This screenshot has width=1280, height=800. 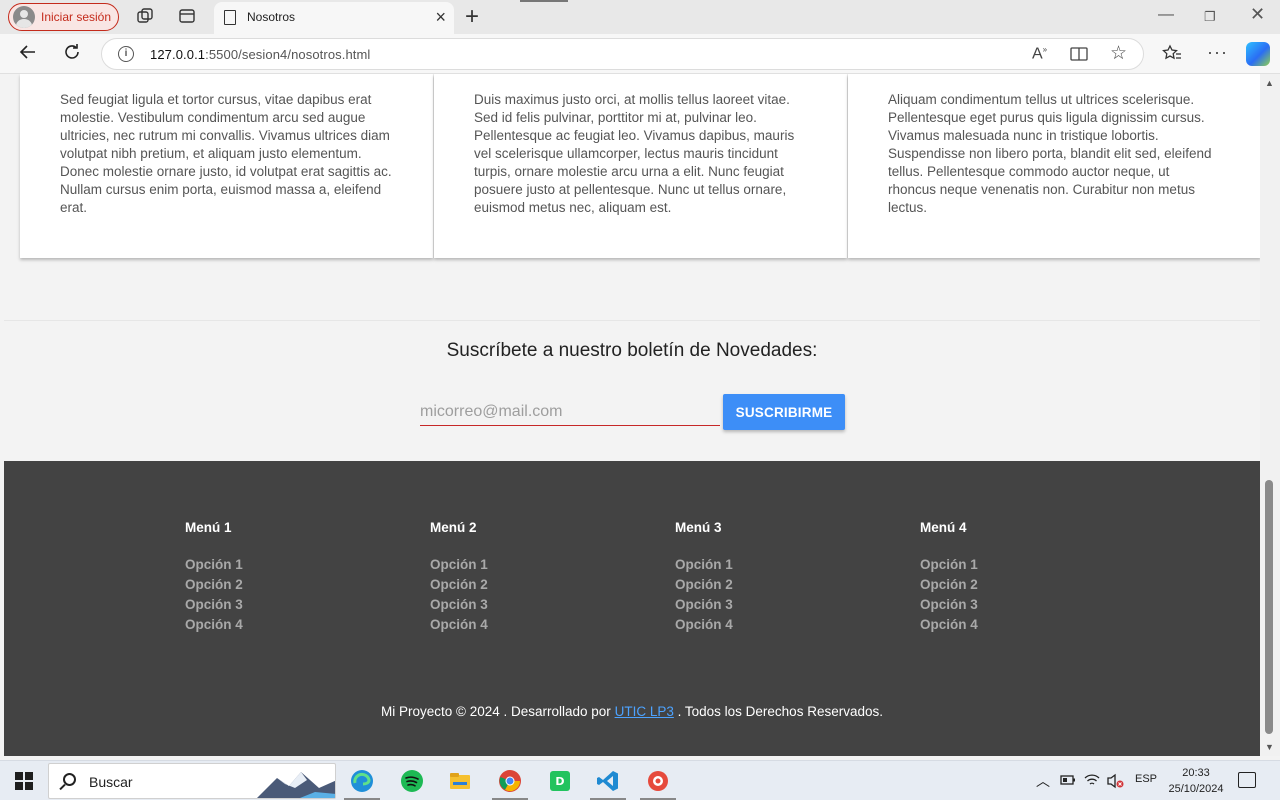 I want to click on windows-taskbar: Buscar D ︿ ESP 20:33 25/10/2024, so click(x=640, y=780).